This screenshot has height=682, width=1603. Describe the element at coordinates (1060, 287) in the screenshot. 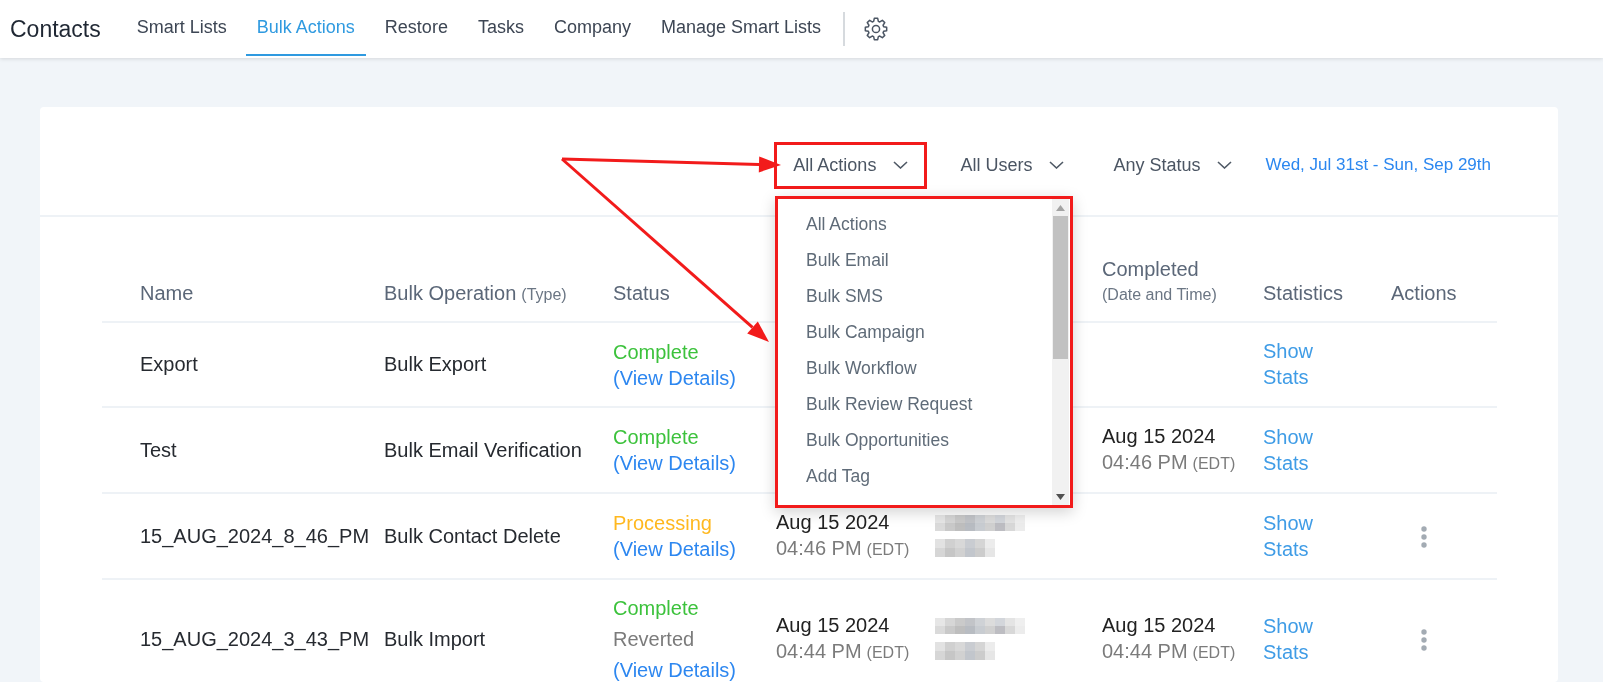

I see `scrollbar-thumb` at that location.